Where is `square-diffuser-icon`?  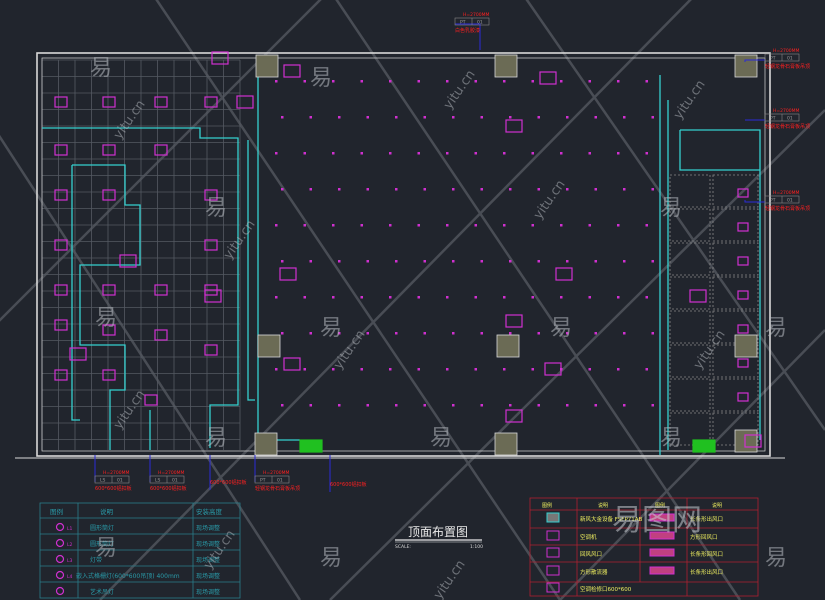
square-diffuser-icon is located at coordinates (553, 570).